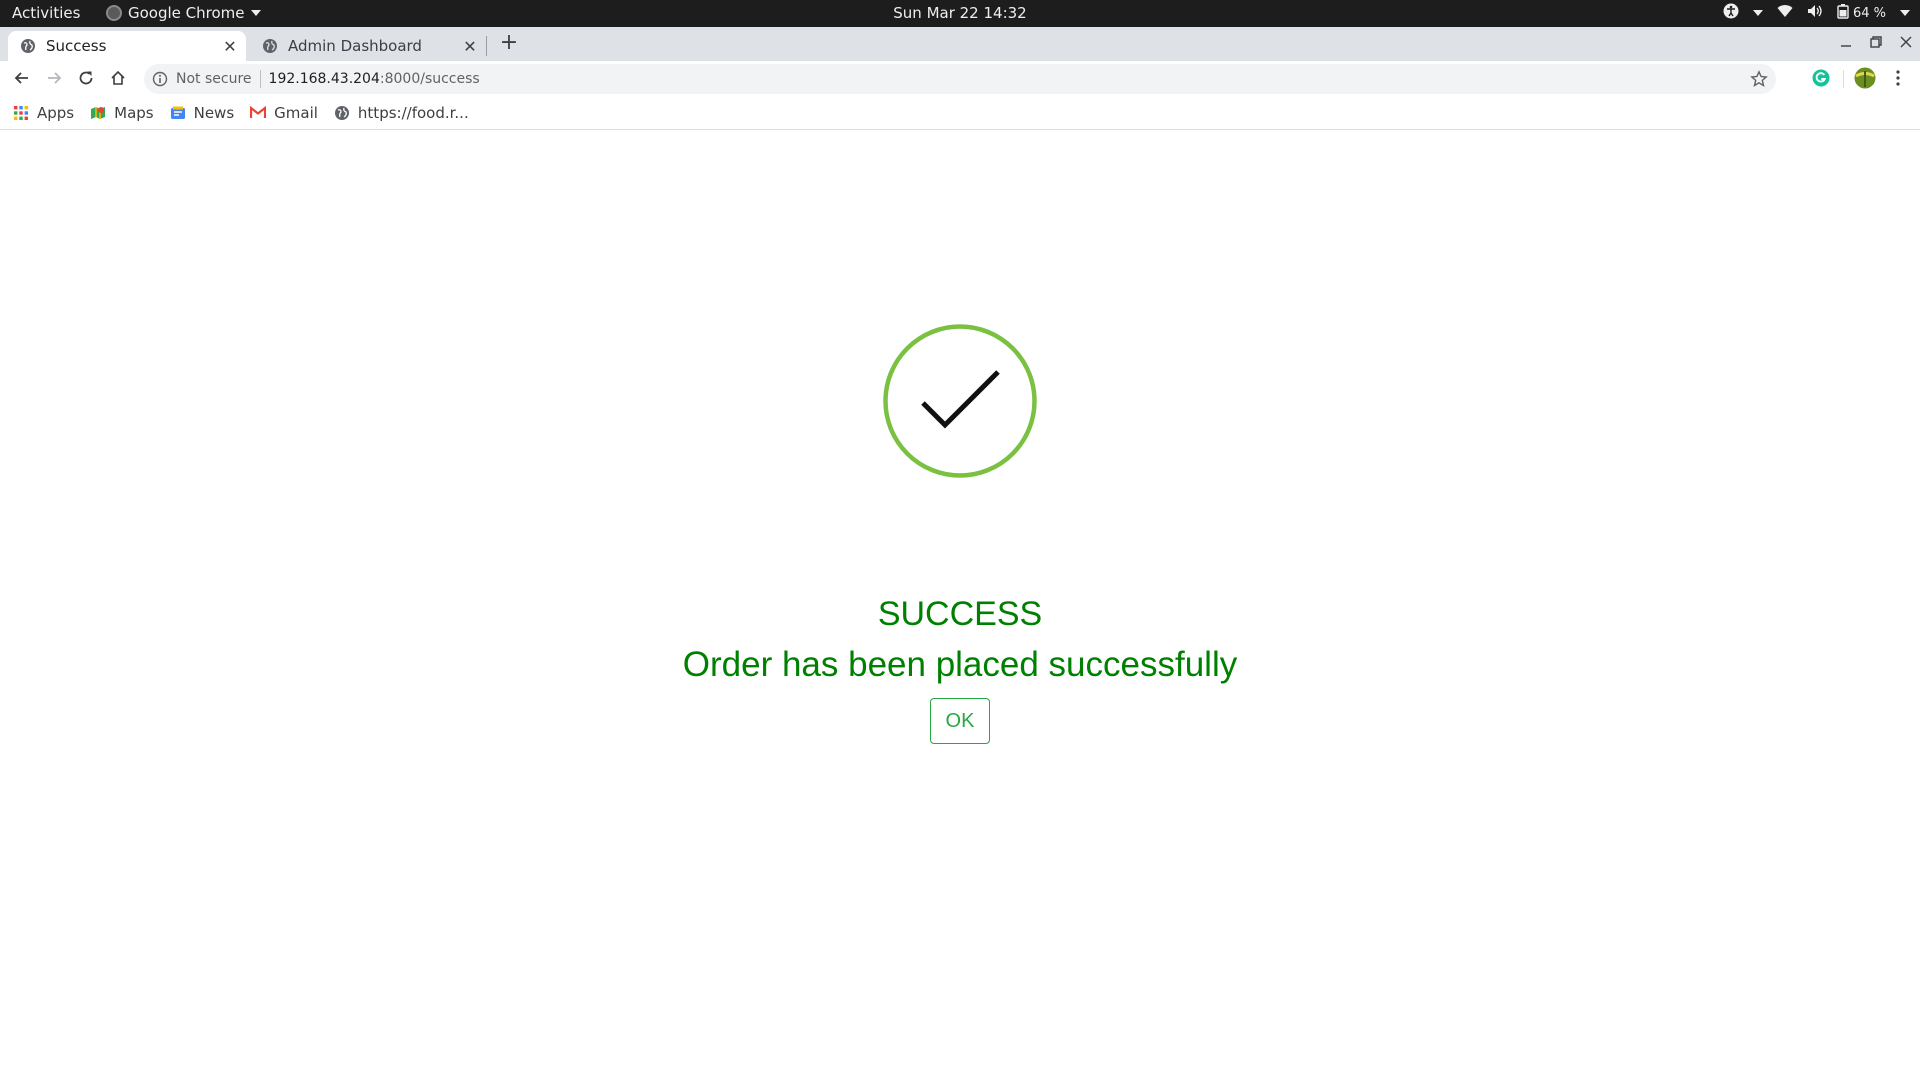 The image size is (1920, 1080). I want to click on bookmark-apps: Apps, so click(43, 113).